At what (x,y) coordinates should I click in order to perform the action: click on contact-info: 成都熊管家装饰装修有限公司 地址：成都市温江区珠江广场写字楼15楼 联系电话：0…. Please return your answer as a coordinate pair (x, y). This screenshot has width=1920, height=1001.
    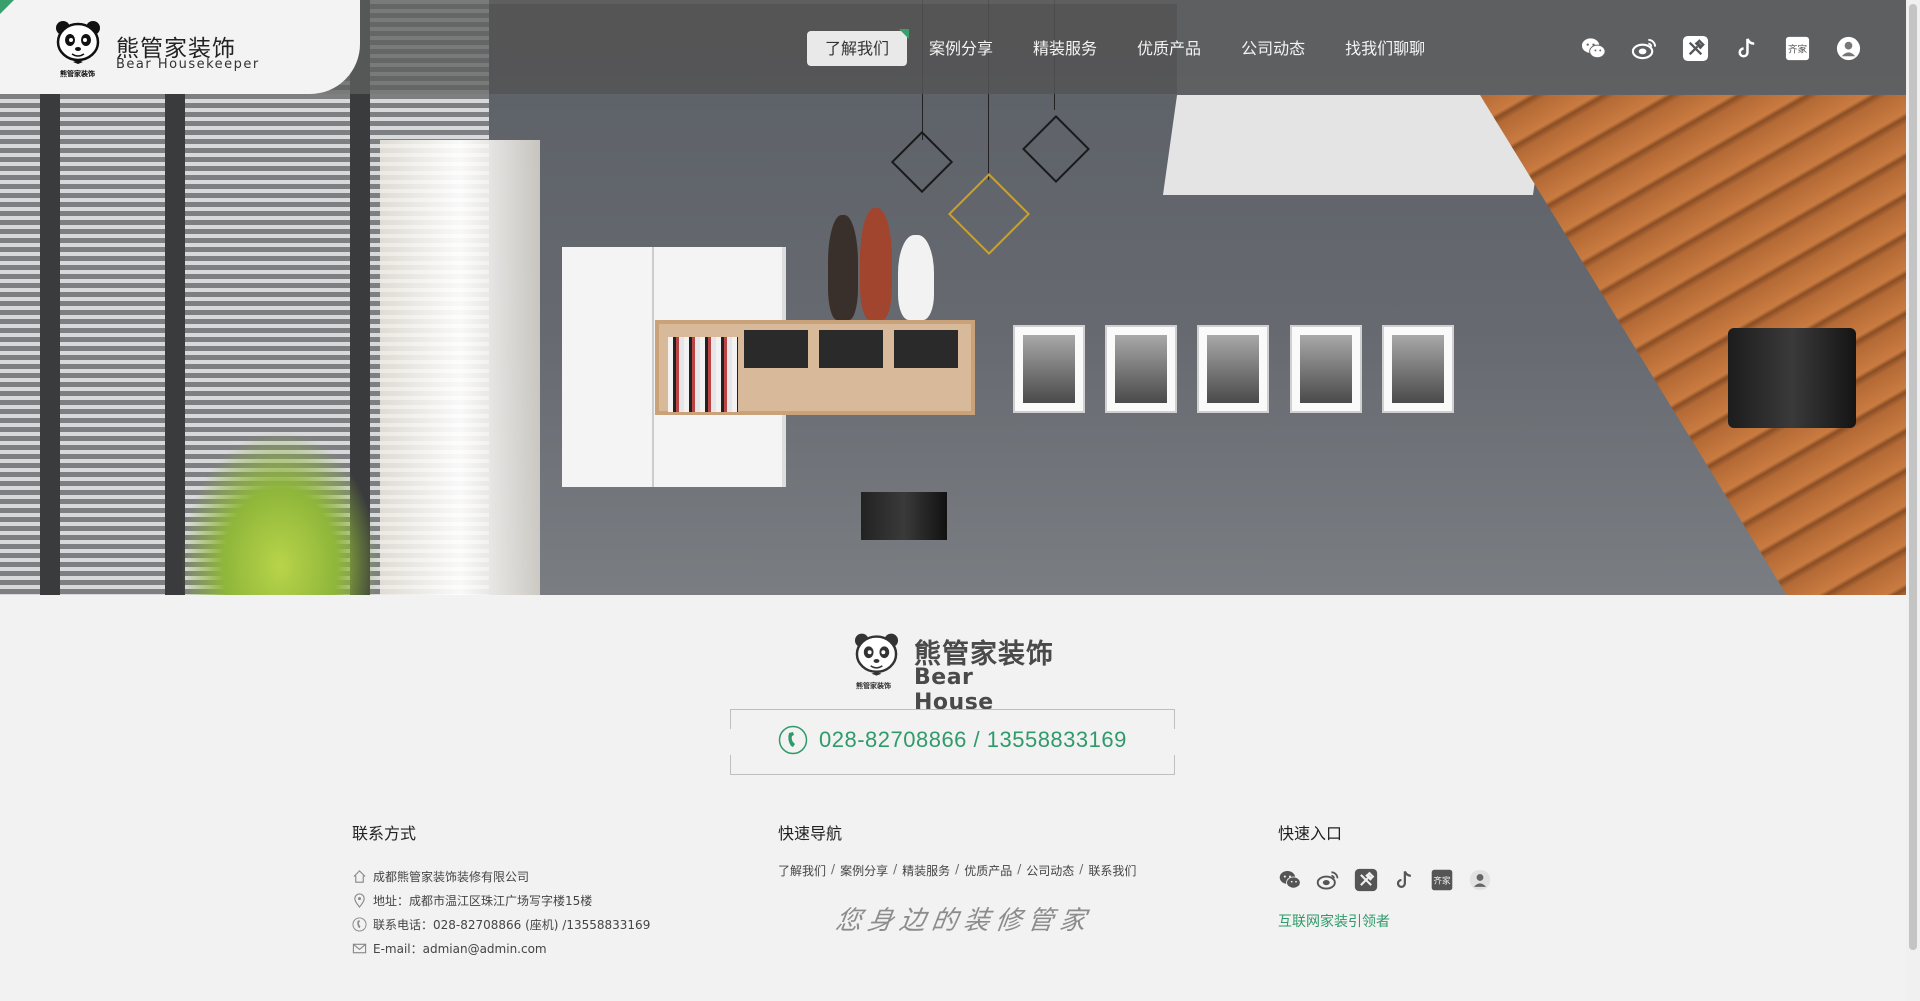
    Looking at the image, I should click on (501, 912).